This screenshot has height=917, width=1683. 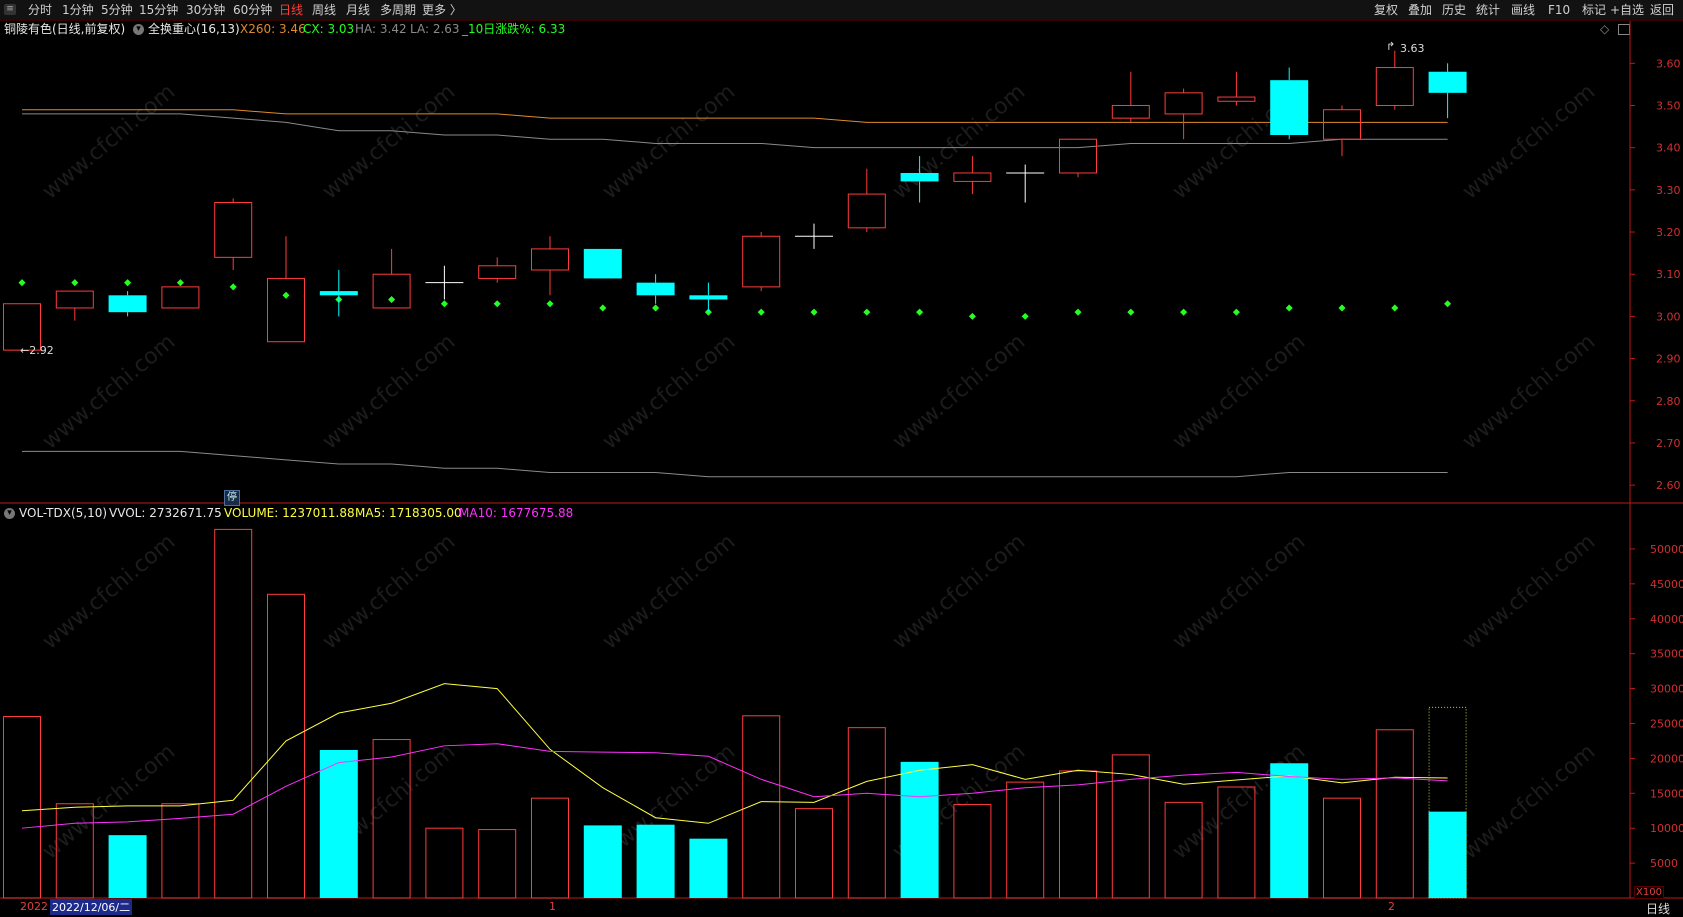 I want to click on price-tick-label: 3.10, so click(x=1668, y=274).